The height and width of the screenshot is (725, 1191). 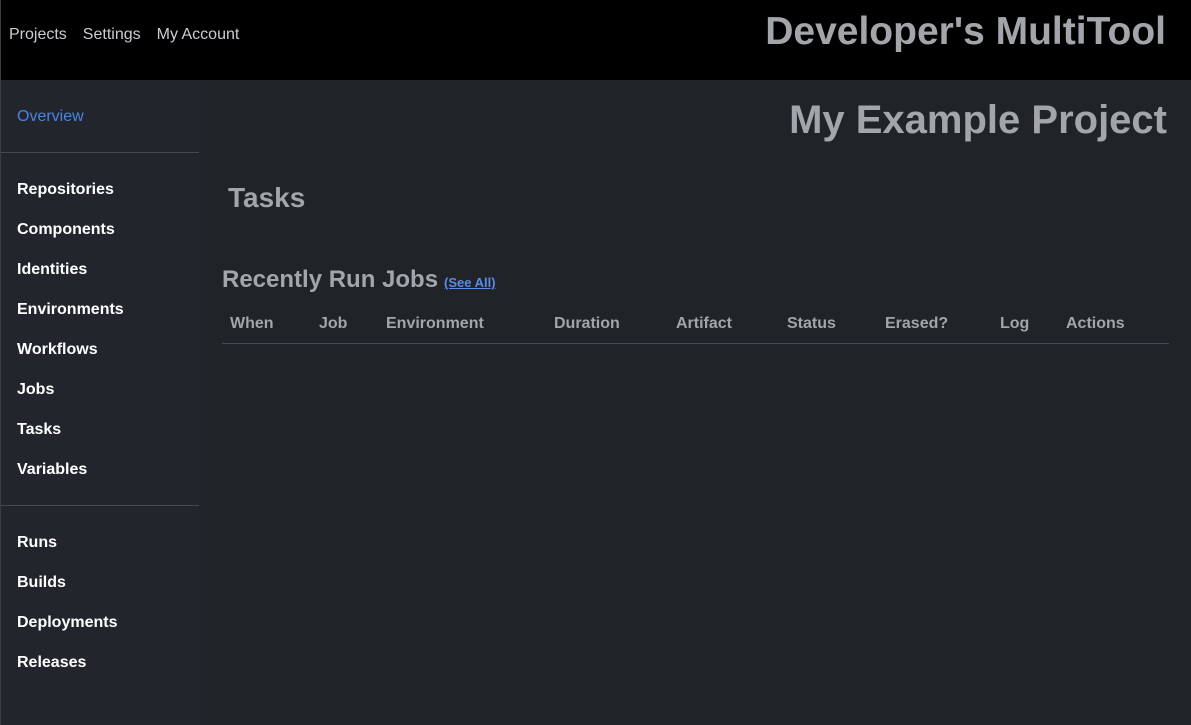 What do you see at coordinates (811, 324) in the screenshot?
I see `column-header-status: Status` at bounding box center [811, 324].